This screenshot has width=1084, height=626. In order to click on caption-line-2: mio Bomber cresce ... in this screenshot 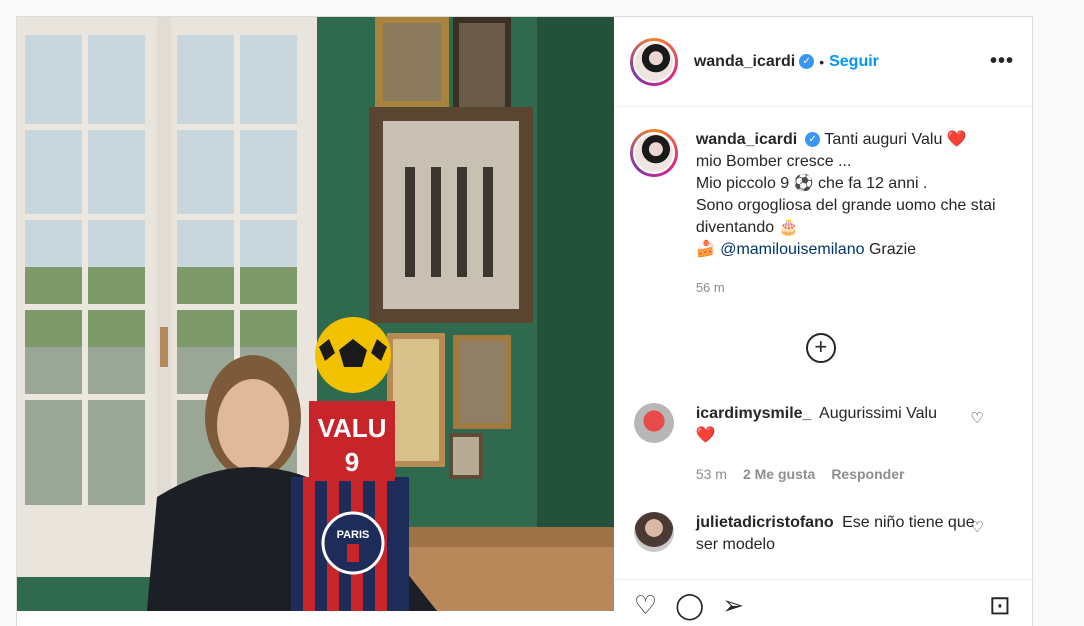, I will do `click(773, 161)`.